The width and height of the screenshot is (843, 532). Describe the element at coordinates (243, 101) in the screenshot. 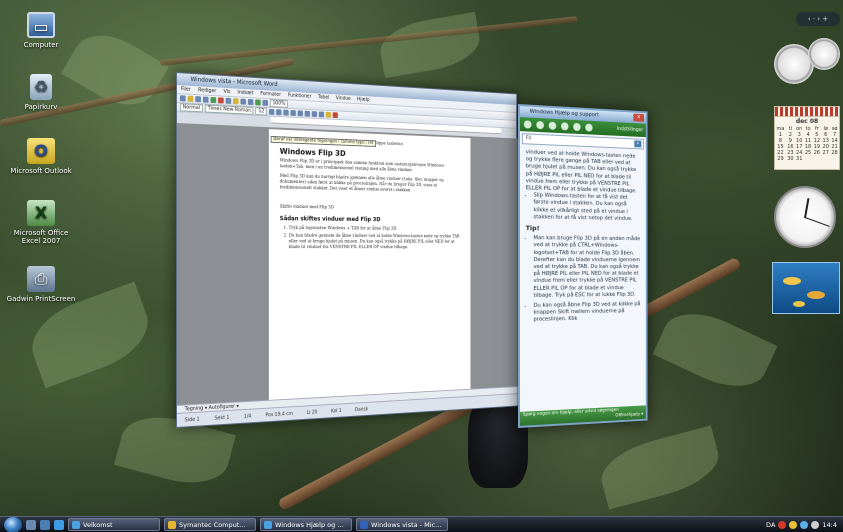

I see `undo-icon` at that location.